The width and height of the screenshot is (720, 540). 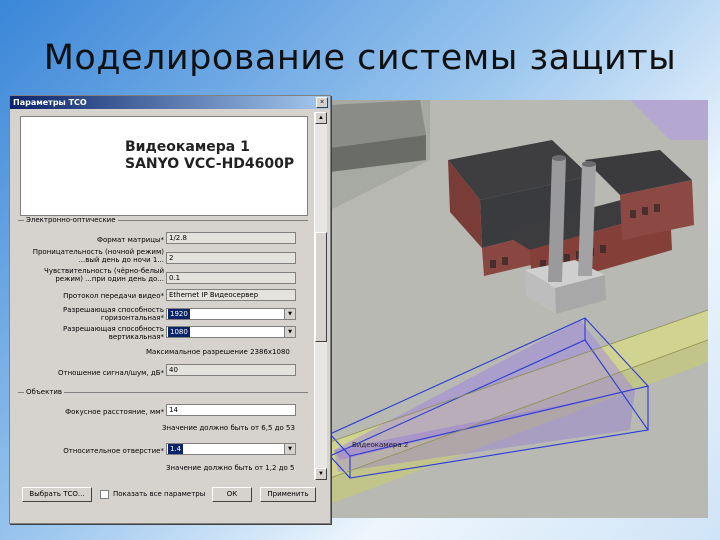 I want to click on camera-name-line1: Видеокамера 1, so click(x=187, y=147).